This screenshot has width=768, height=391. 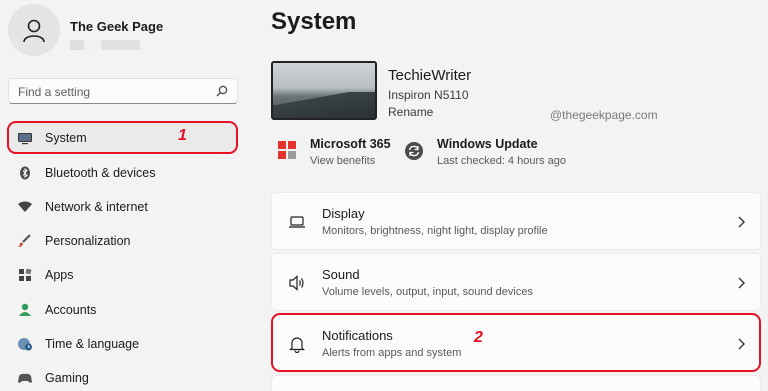 What do you see at coordinates (24, 240) in the screenshot?
I see `brush-icon` at bounding box center [24, 240].